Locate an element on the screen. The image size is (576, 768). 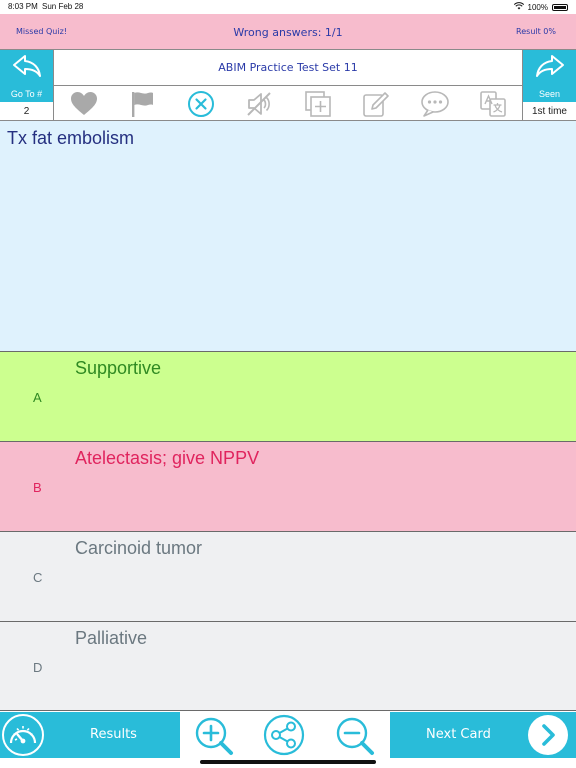
zoom-in-icon is located at coordinates (213, 735).